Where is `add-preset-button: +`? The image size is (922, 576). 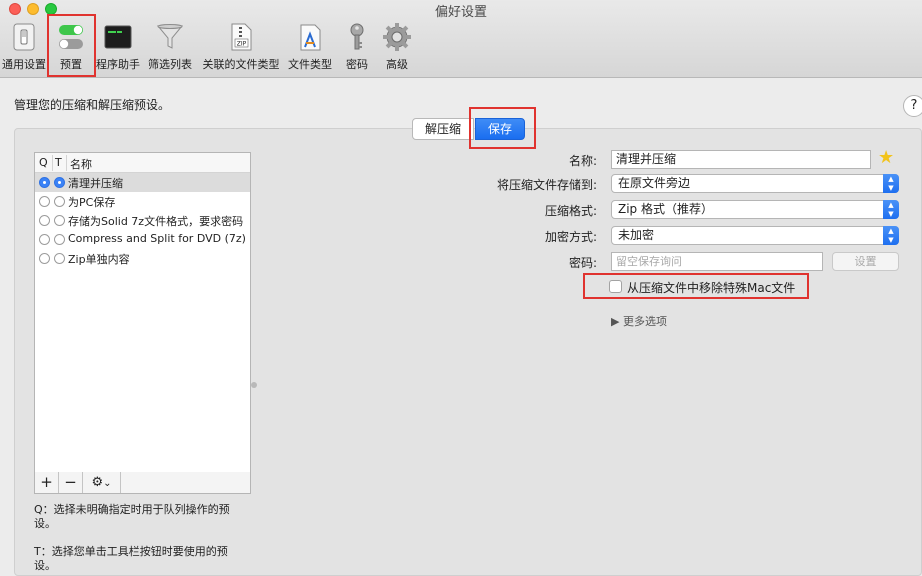
add-preset-button: + is located at coordinates (47, 482).